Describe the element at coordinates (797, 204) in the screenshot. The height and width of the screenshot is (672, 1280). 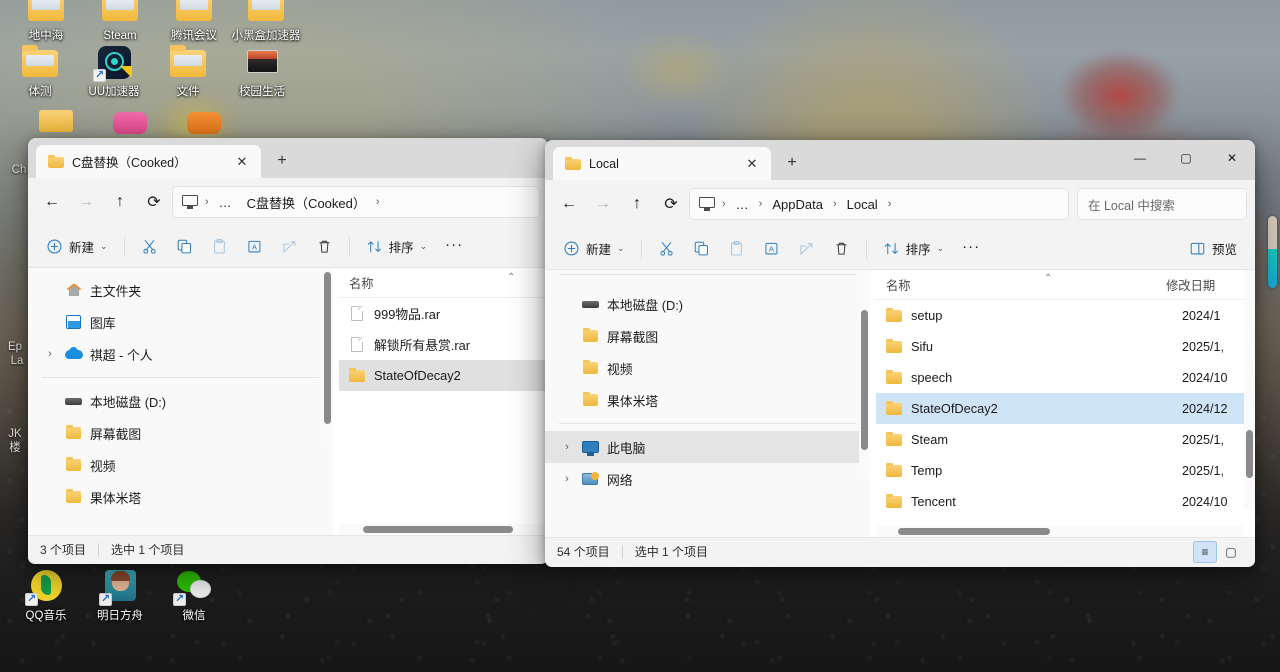
I see `breadcrumb-appdata: AppData` at that location.